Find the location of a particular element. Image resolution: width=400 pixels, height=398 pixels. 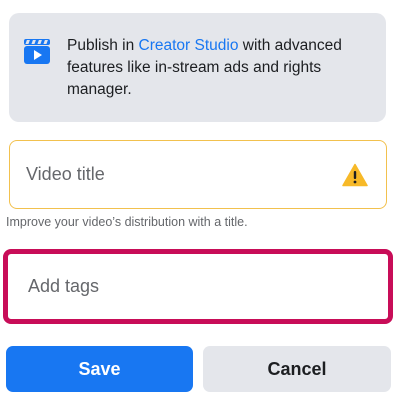

cancel-button: Cancel is located at coordinates (297, 369).